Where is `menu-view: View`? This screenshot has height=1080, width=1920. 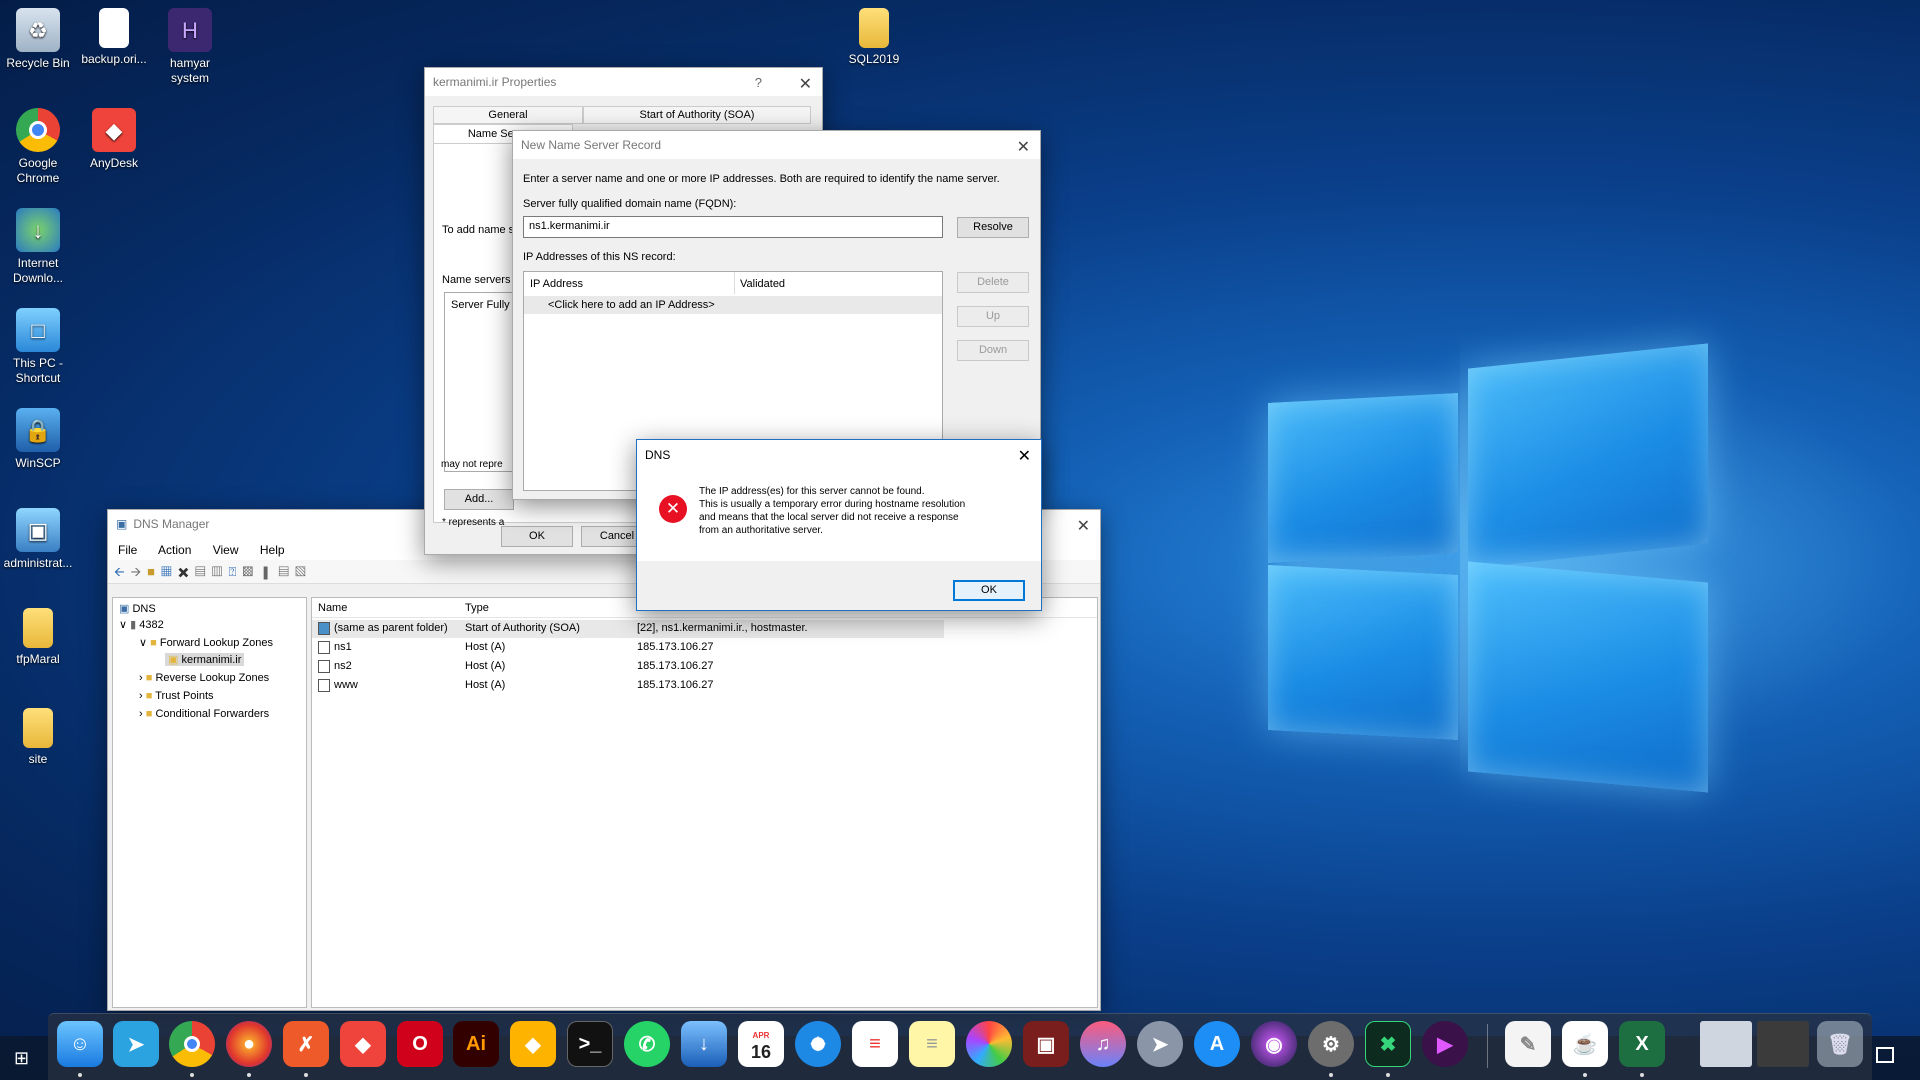 menu-view: View is located at coordinates (226, 550).